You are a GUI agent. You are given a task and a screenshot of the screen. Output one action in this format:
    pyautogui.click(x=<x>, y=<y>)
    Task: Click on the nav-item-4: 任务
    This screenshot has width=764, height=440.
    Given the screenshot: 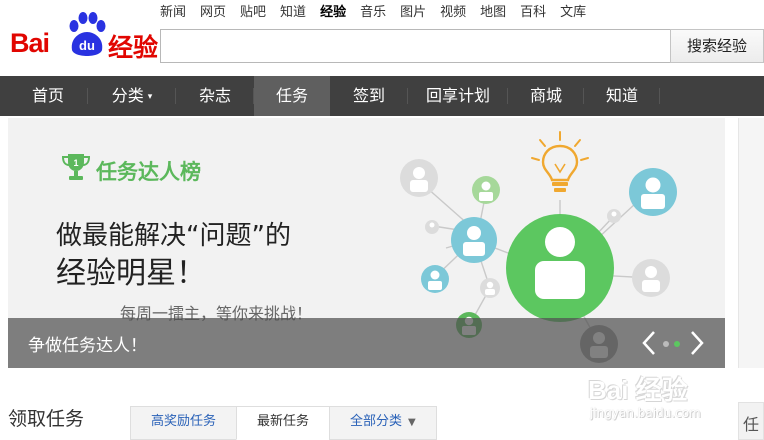 What is the action you would take?
    pyautogui.click(x=292, y=96)
    